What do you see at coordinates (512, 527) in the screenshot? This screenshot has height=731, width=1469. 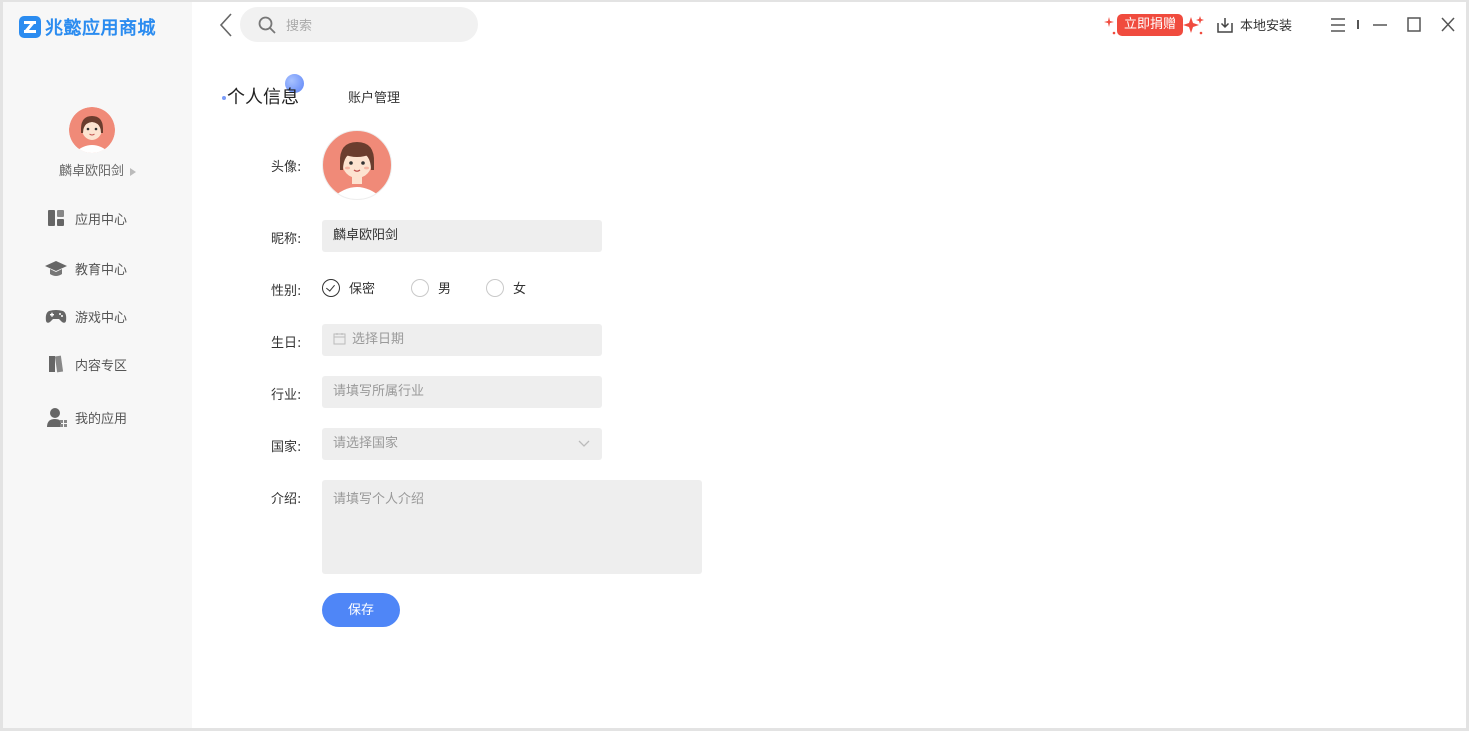 I see `intro-textarea: 请填写个人介绍` at bounding box center [512, 527].